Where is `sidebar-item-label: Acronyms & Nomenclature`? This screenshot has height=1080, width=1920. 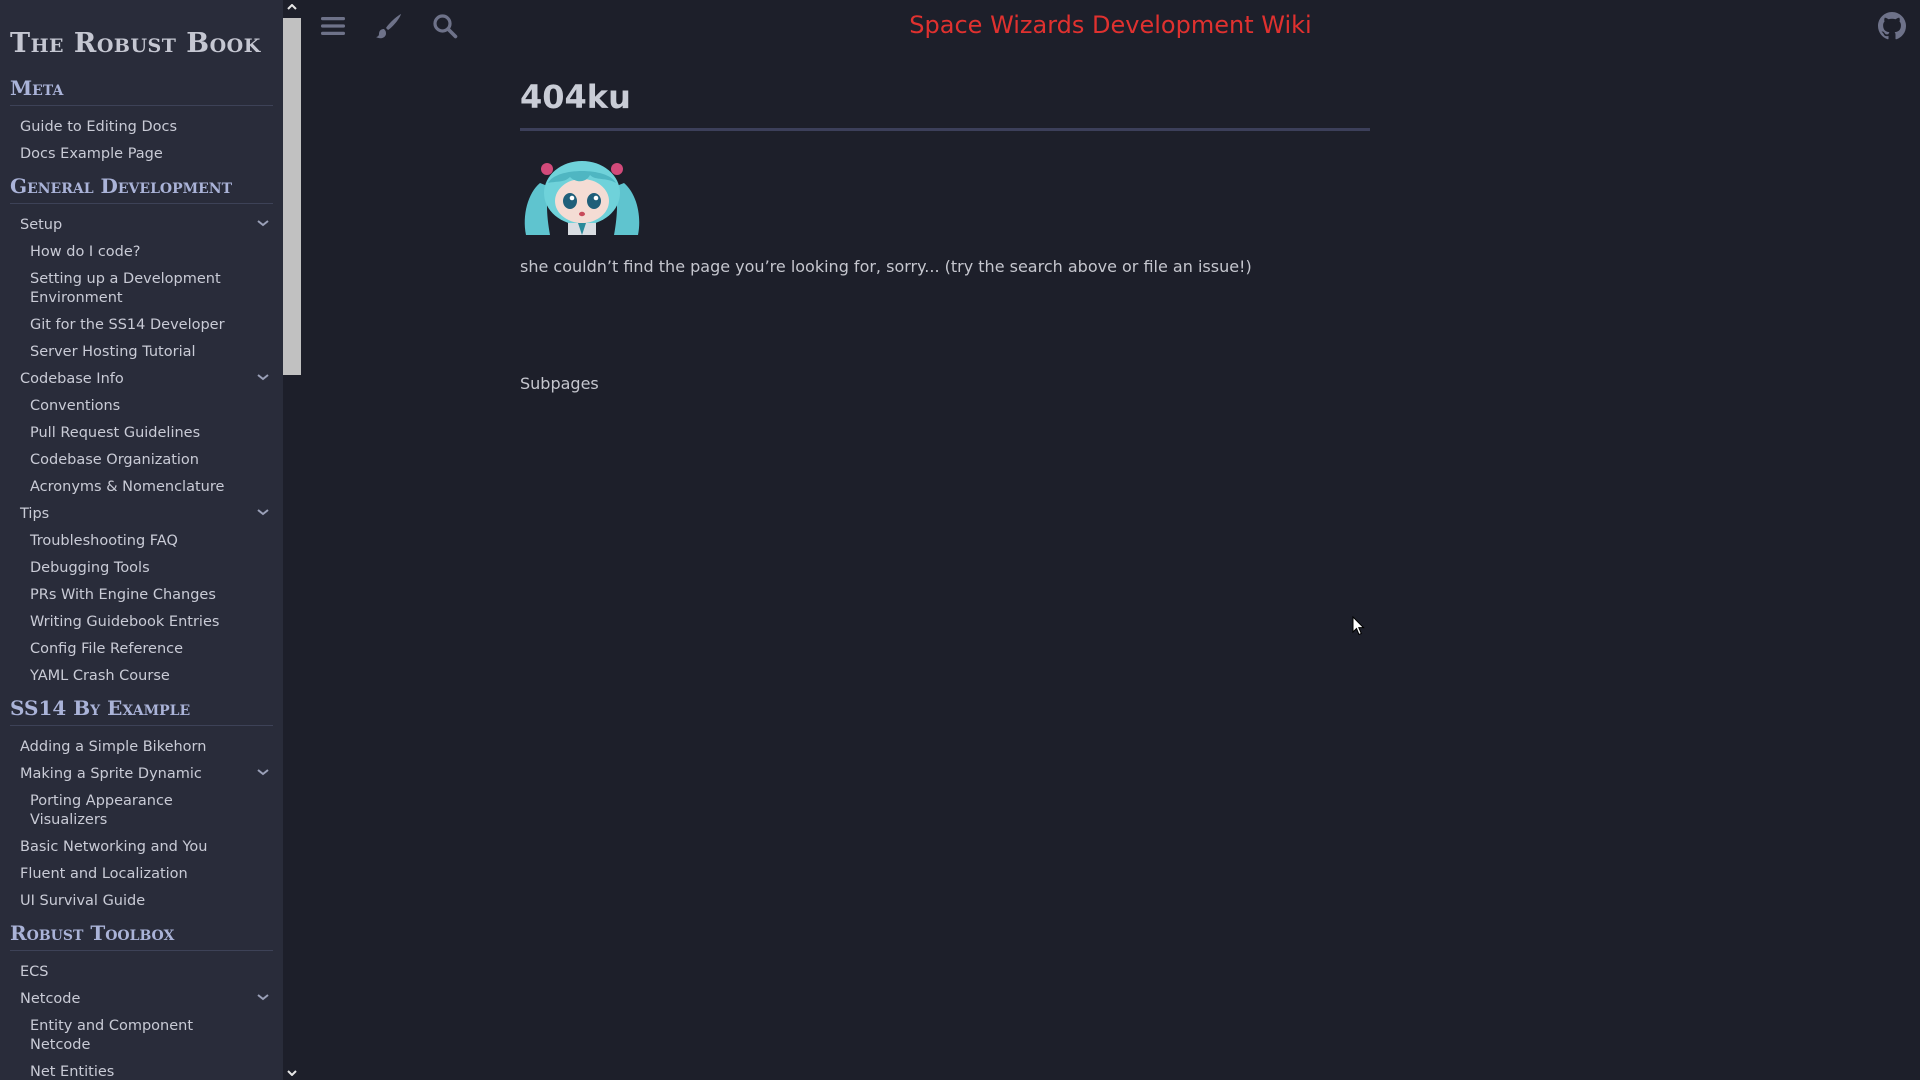
sidebar-item-label: Acronyms & Nomenclature is located at coordinates (127, 487).